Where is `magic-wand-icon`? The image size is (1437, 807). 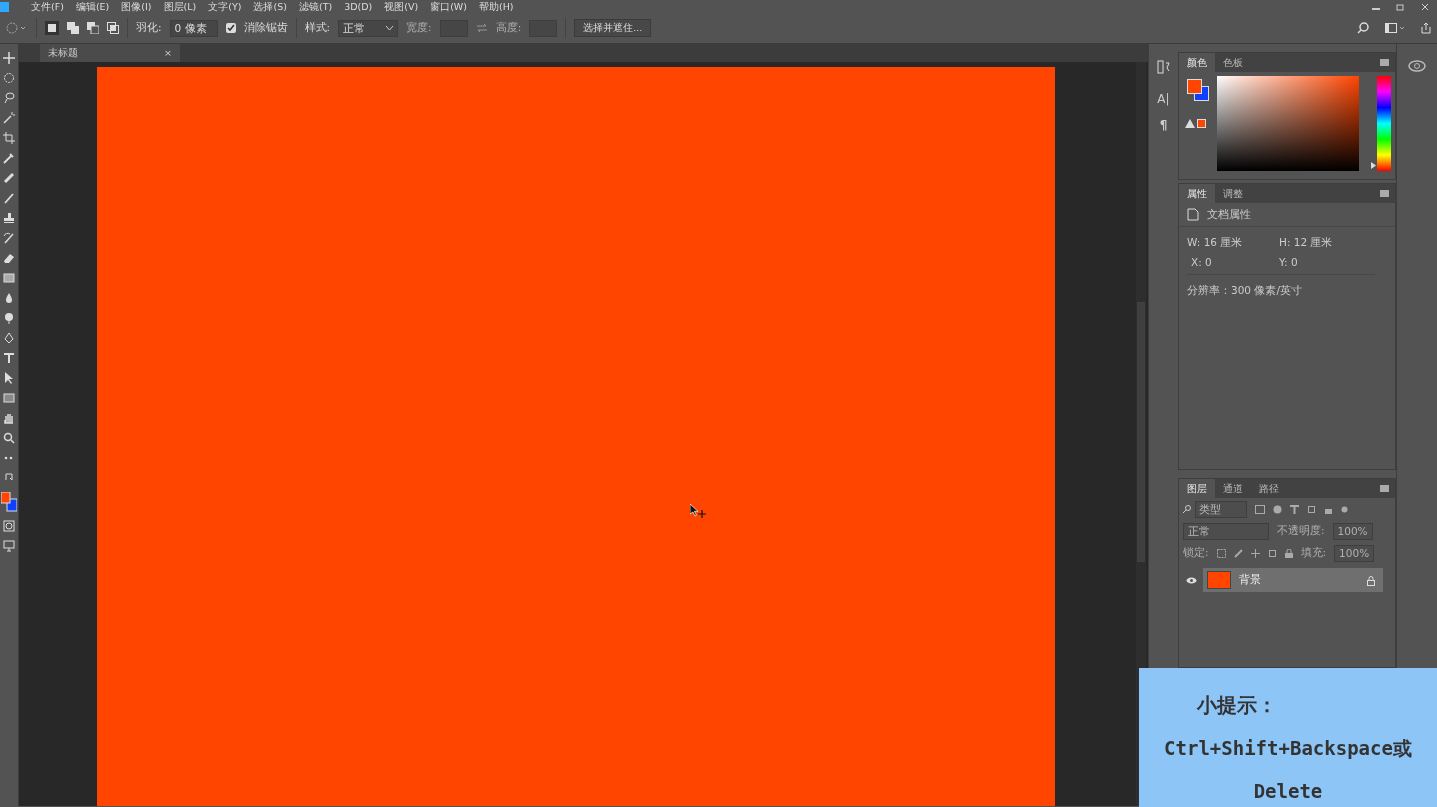 magic-wand-icon is located at coordinates (9, 118).